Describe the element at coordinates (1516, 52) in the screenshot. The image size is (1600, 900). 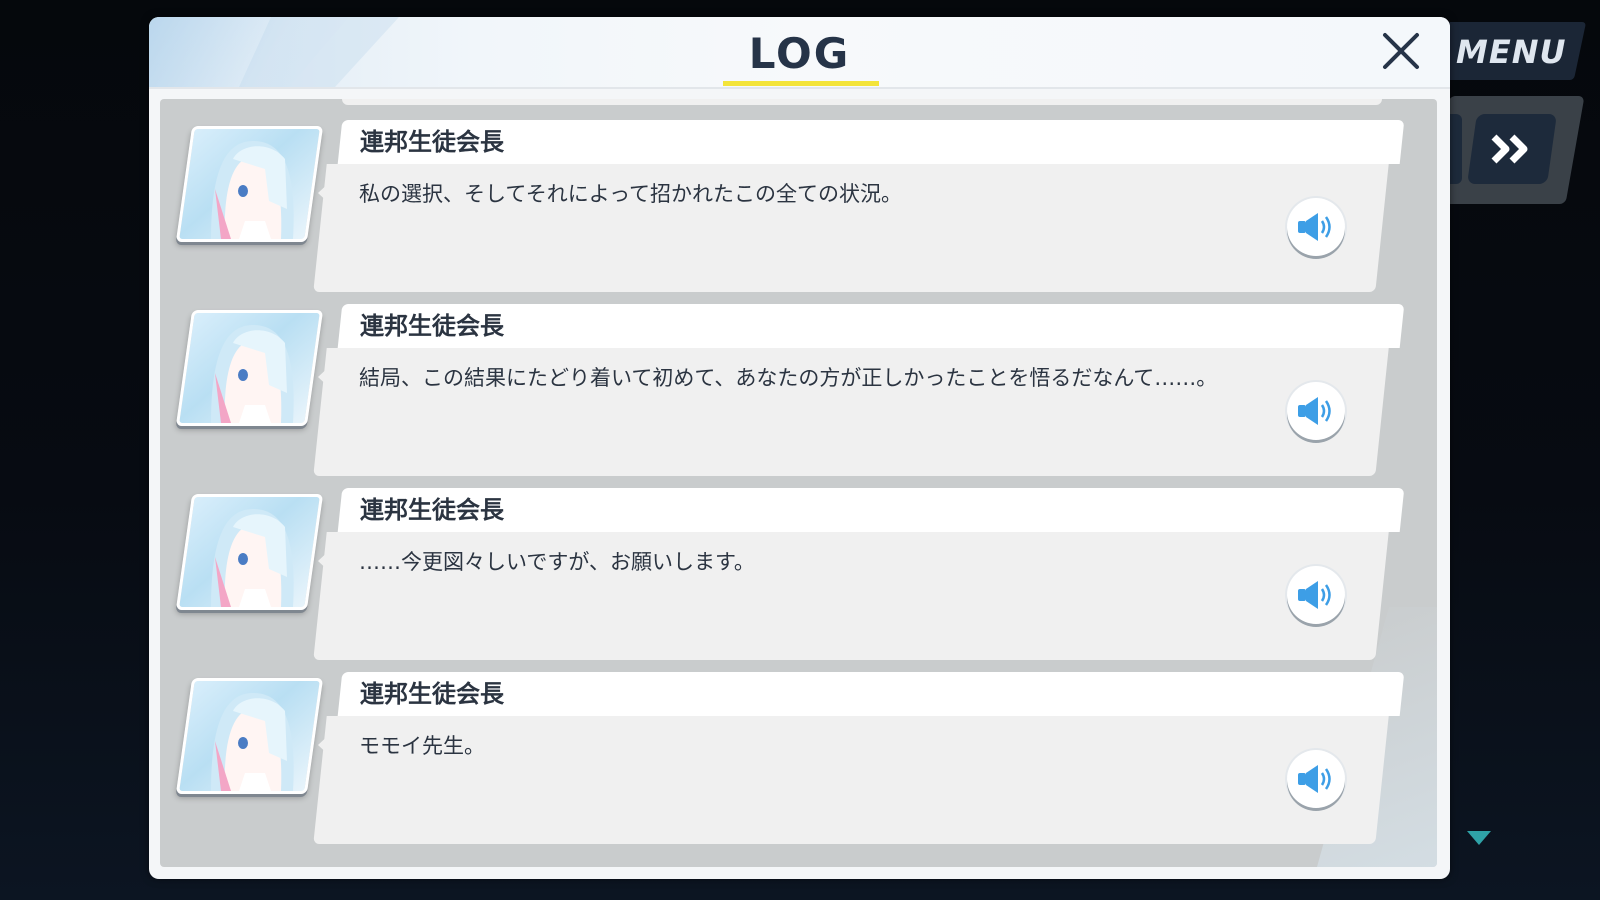
I see `menu-label: MENU` at that location.